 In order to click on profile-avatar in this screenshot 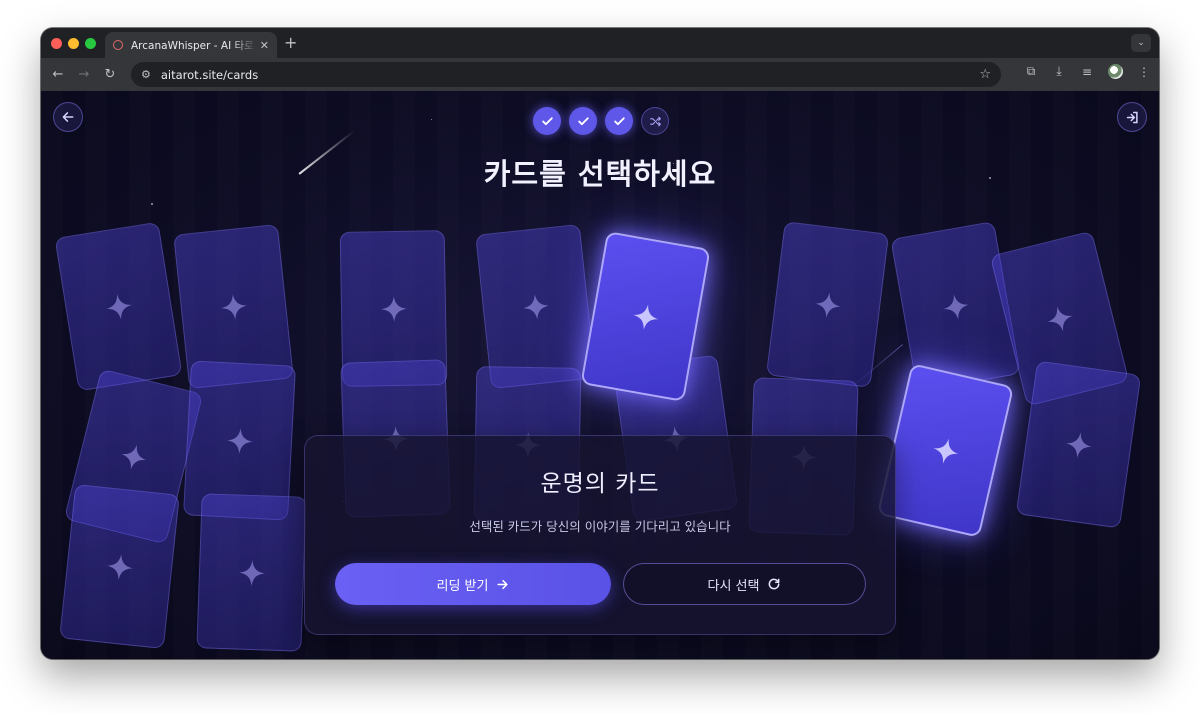, I will do `click(1115, 71)`.